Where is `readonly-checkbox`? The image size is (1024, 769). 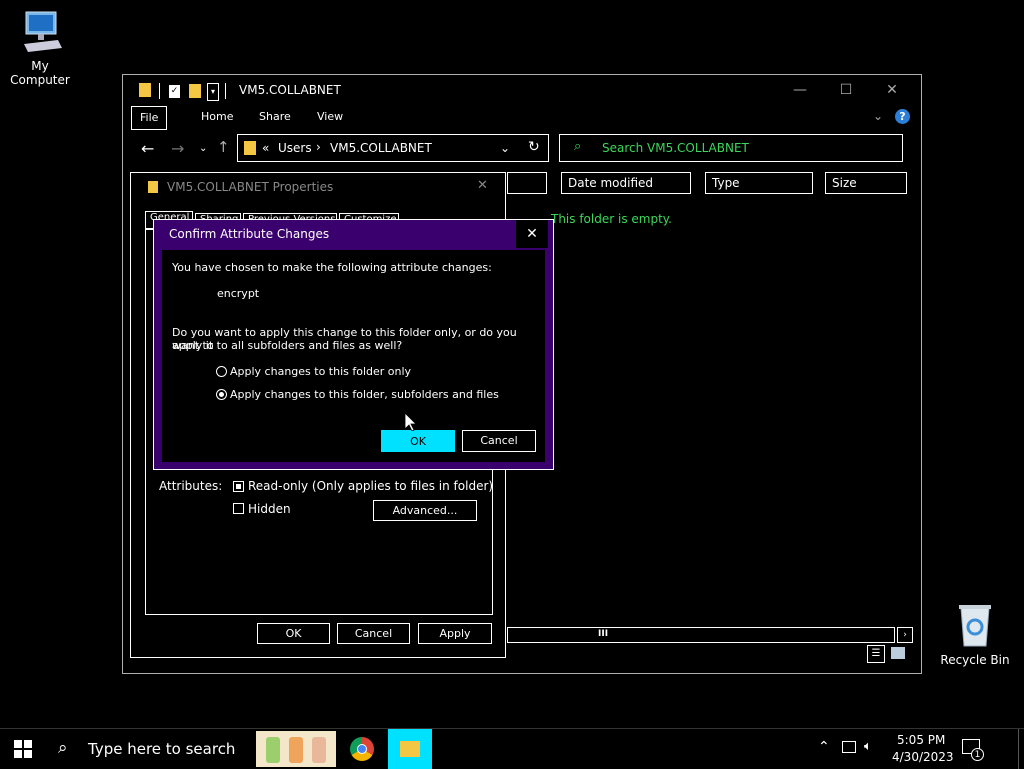
readonly-checkbox is located at coordinates (238, 486).